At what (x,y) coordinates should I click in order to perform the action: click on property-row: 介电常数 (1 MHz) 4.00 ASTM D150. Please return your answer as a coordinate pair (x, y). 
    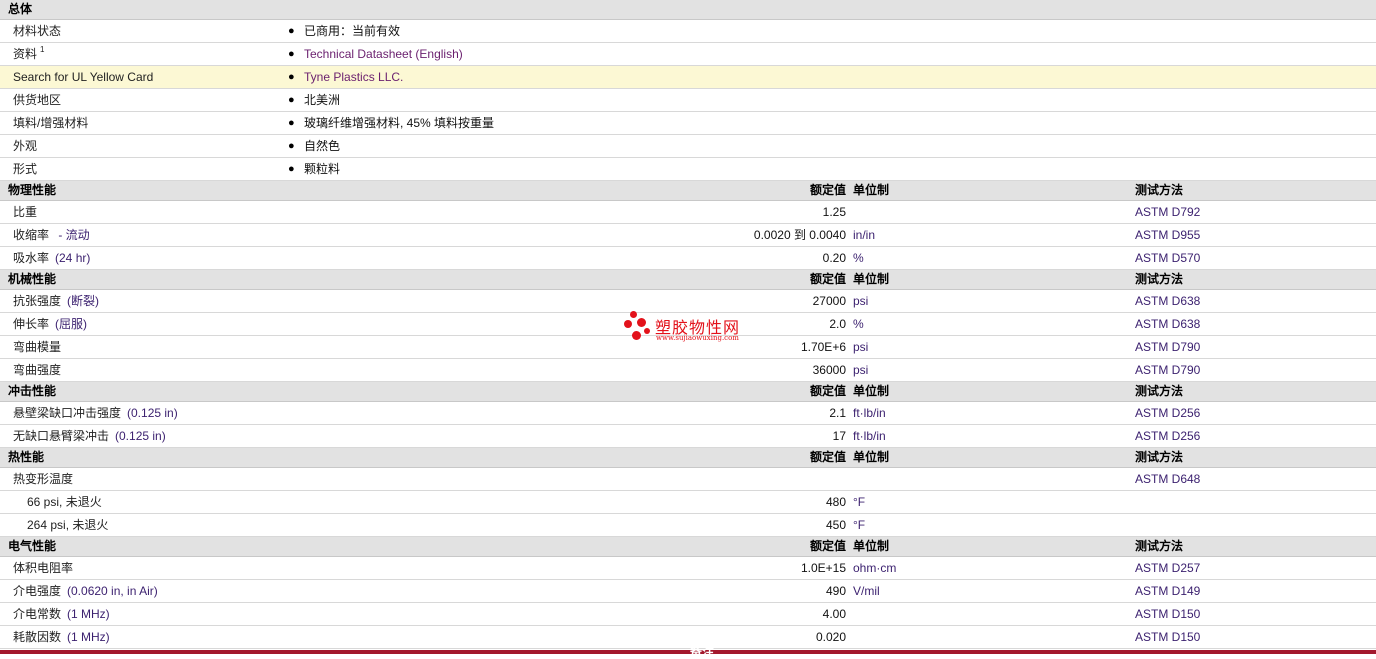
    Looking at the image, I should click on (688, 614).